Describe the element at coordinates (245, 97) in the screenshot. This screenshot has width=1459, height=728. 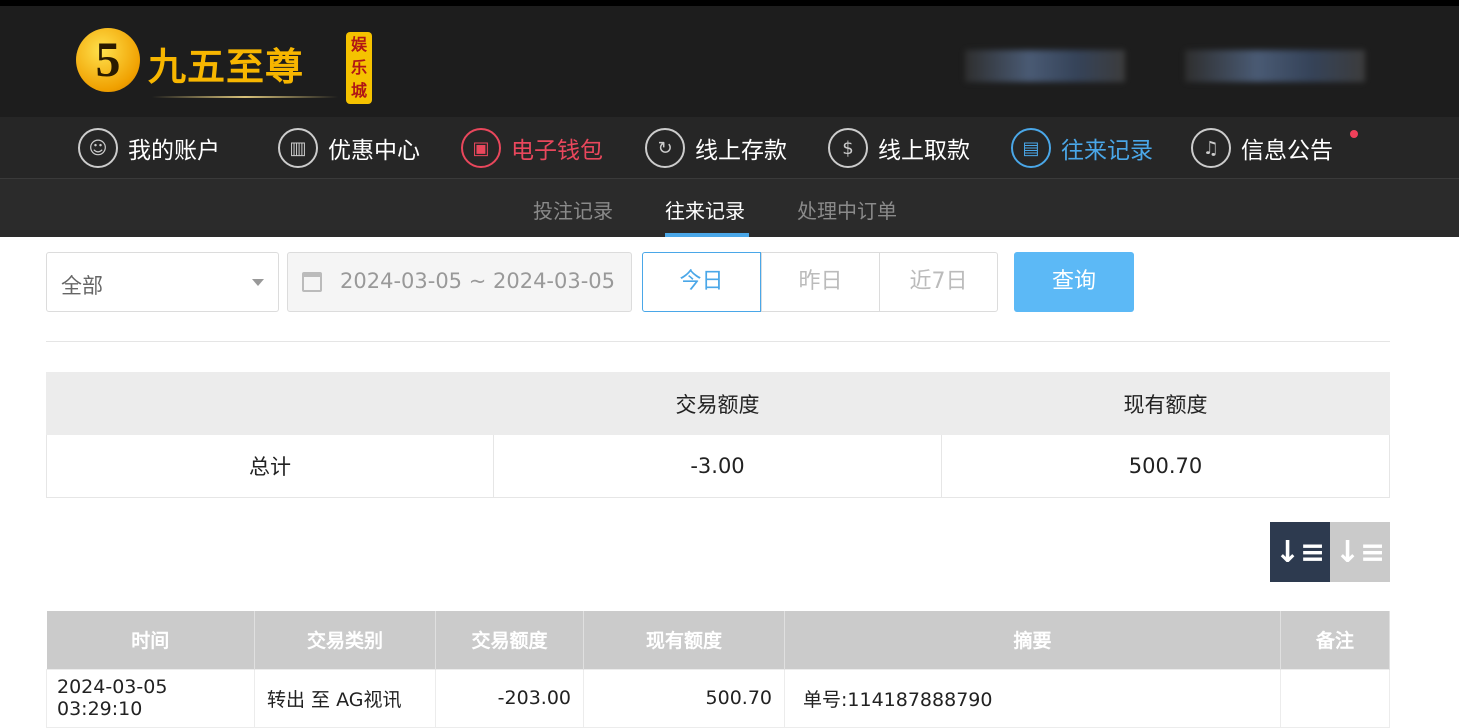
I see `logo-ornament` at that location.